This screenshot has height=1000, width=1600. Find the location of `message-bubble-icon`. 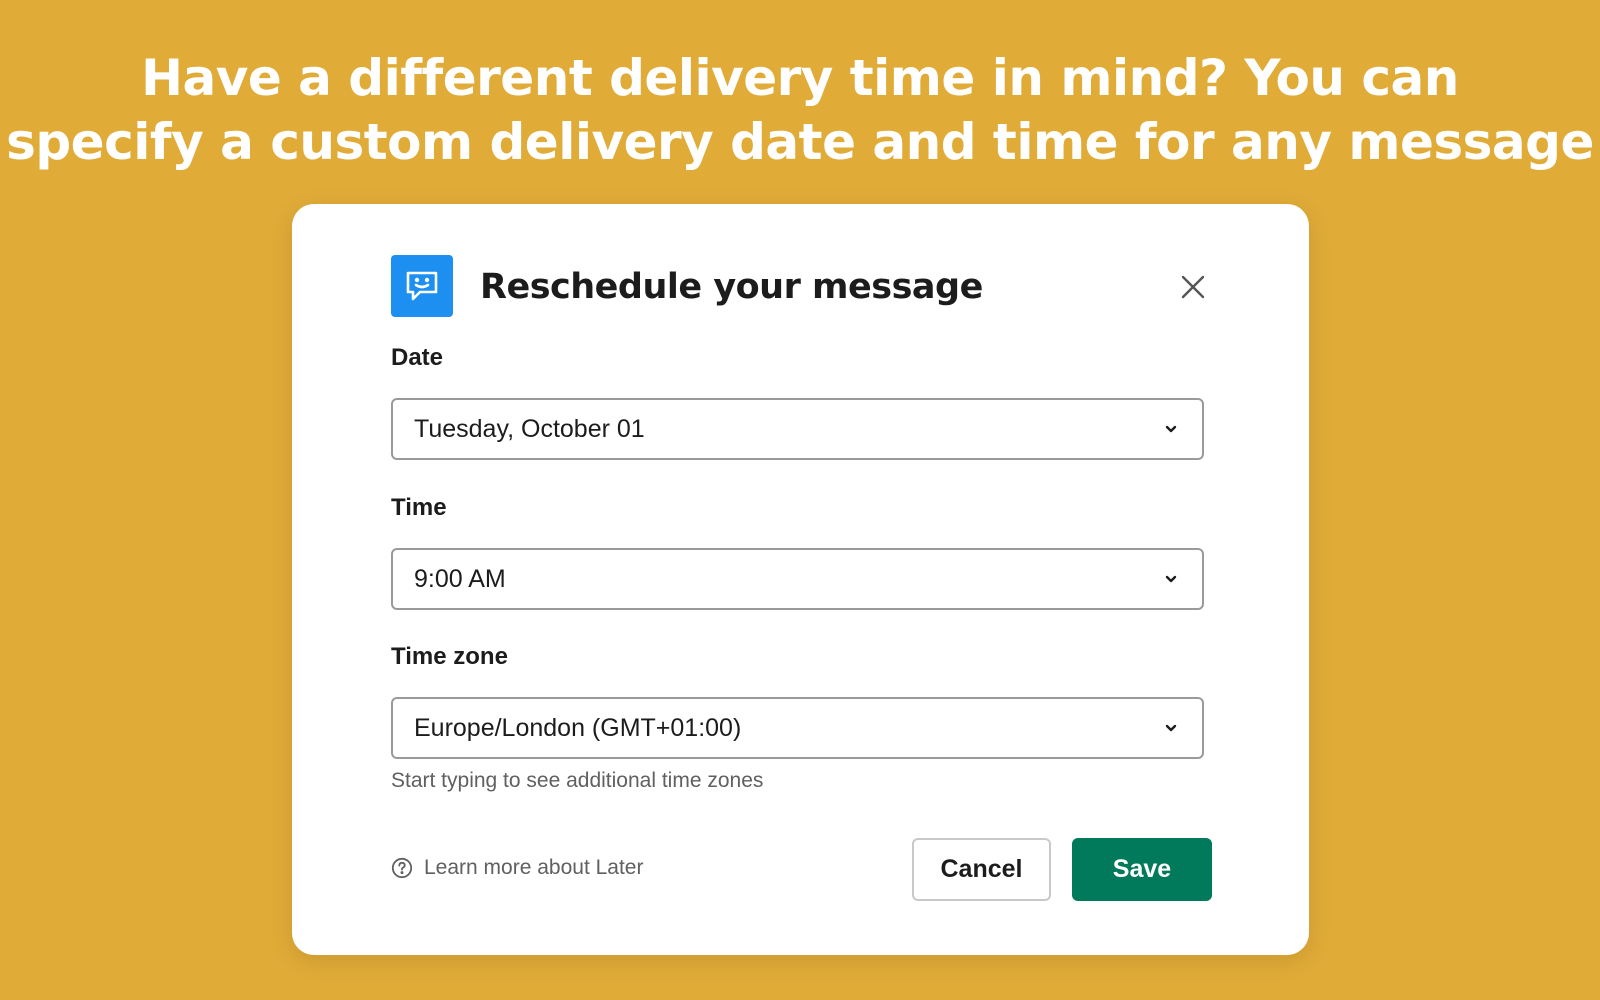

message-bubble-icon is located at coordinates (422, 286).